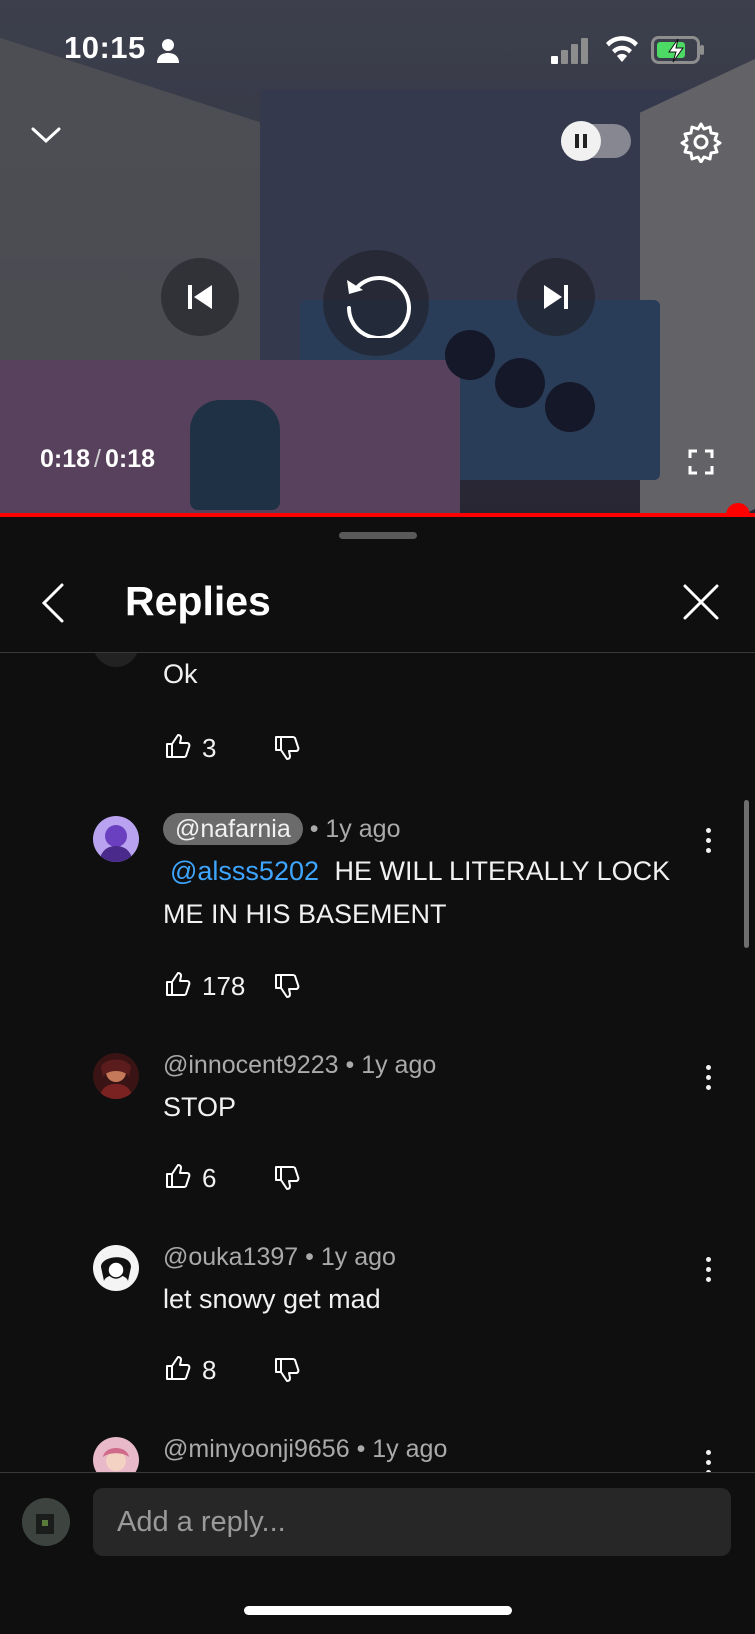 Image resolution: width=755 pixels, height=1634 pixels. I want to click on channel-handle: @minyoonji9656, so click(256, 1449).